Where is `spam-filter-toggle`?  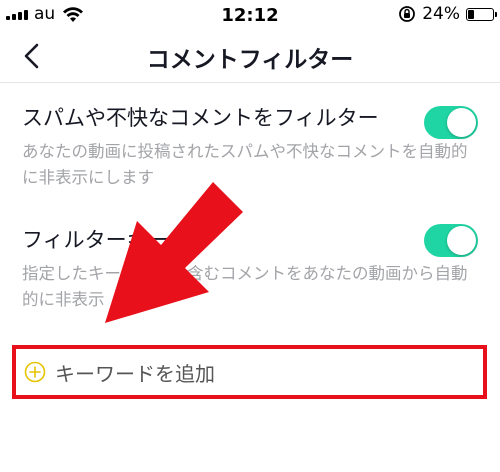 spam-filter-toggle is located at coordinates (451, 122).